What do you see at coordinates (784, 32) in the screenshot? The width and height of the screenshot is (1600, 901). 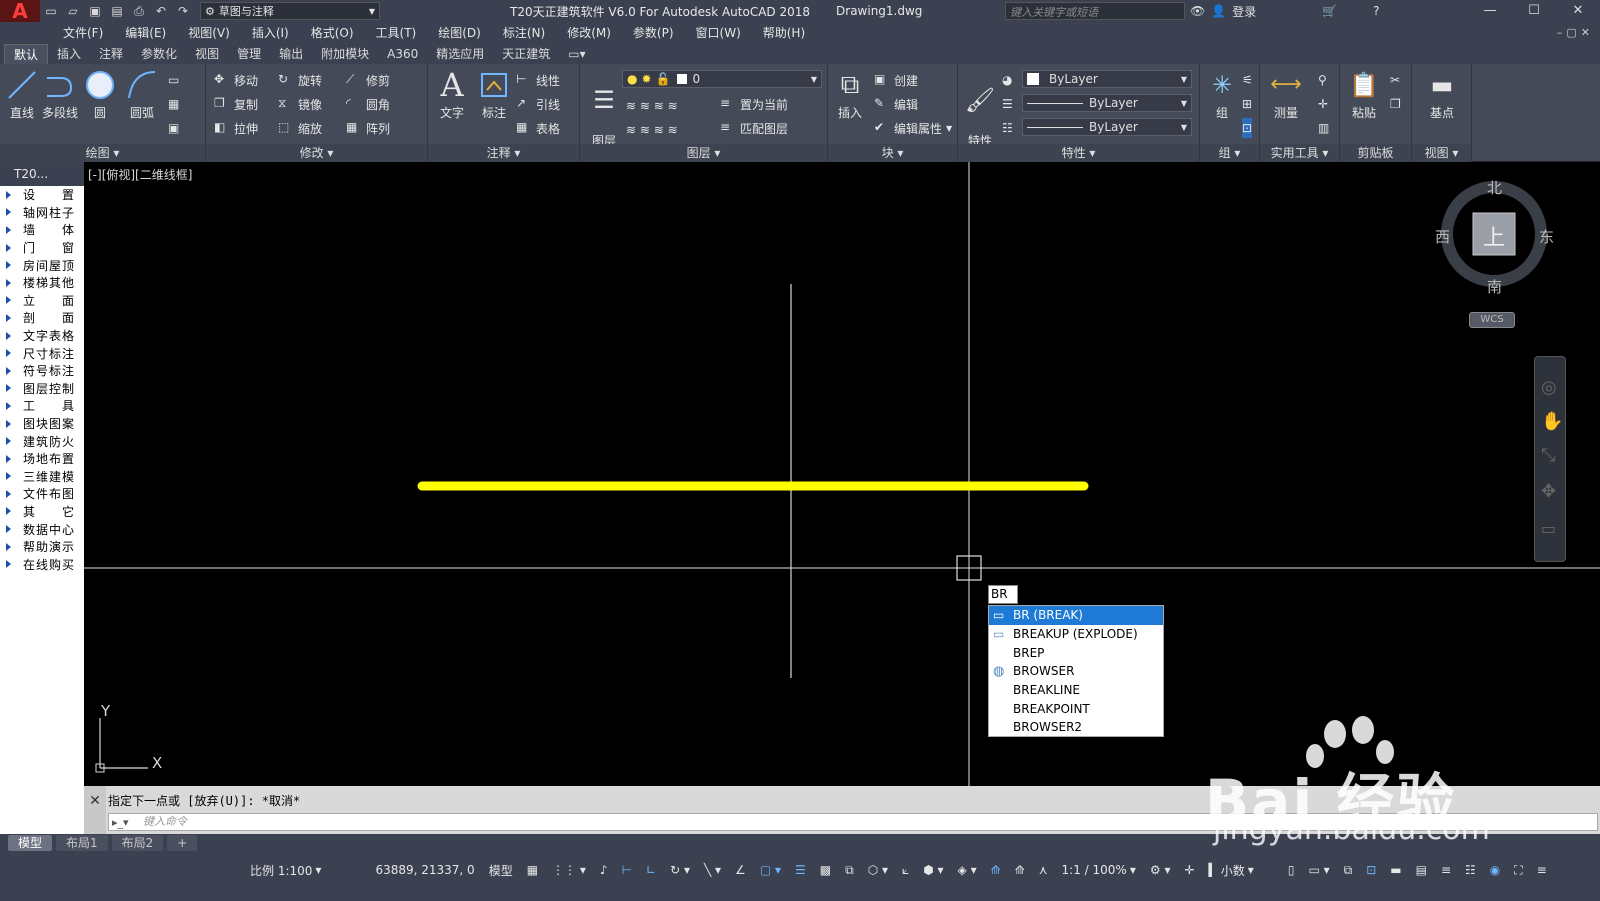 I see `menu-help: 帮助(H)` at bounding box center [784, 32].